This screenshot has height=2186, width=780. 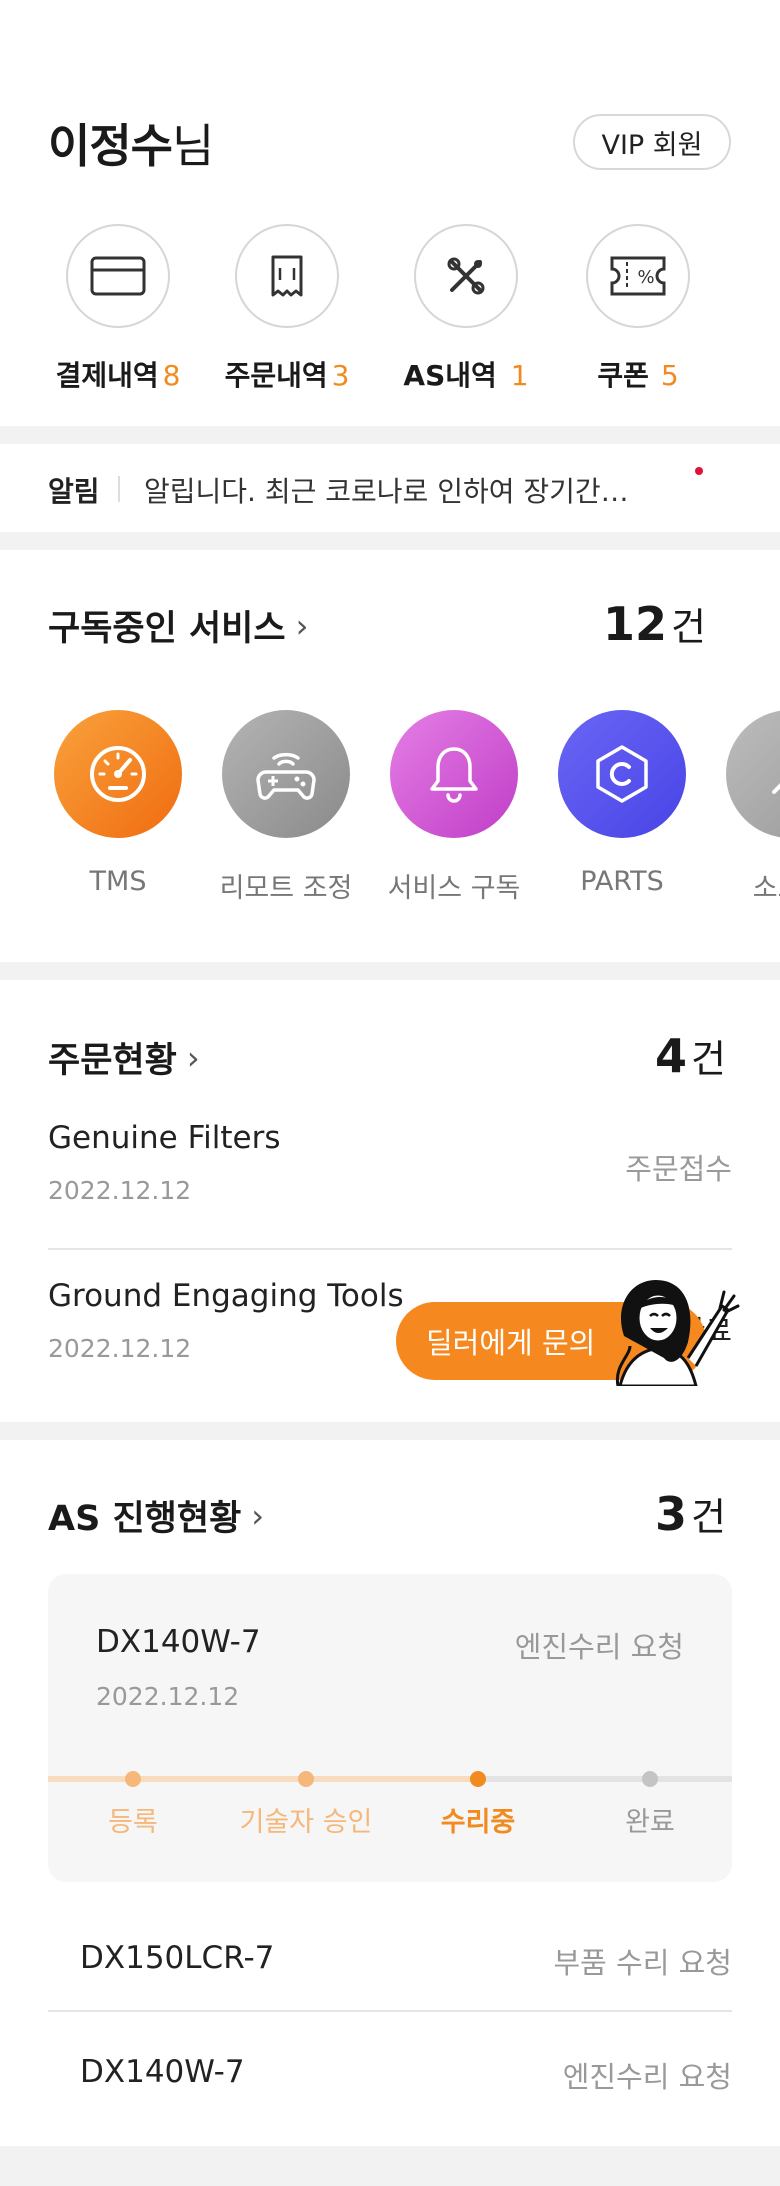 I want to click on progress-step-label: 수리중, so click(x=478, y=1822).